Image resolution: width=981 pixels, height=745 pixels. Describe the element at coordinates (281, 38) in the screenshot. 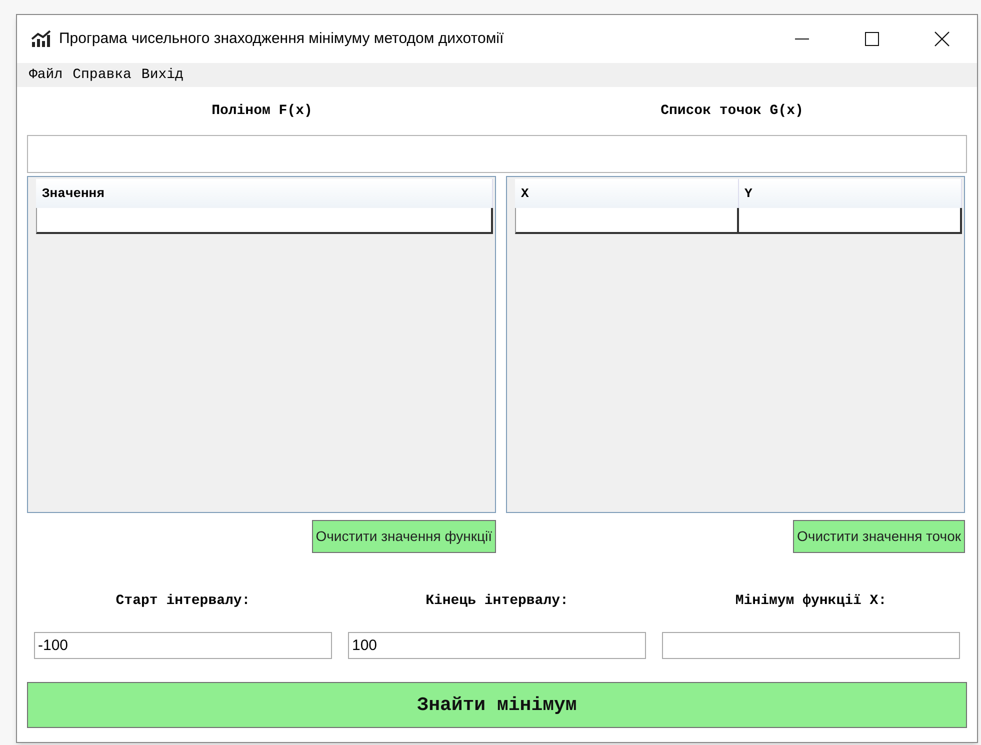

I see `window-title: Програма чисельного знаходження мінімуму методом дихотомії` at that location.